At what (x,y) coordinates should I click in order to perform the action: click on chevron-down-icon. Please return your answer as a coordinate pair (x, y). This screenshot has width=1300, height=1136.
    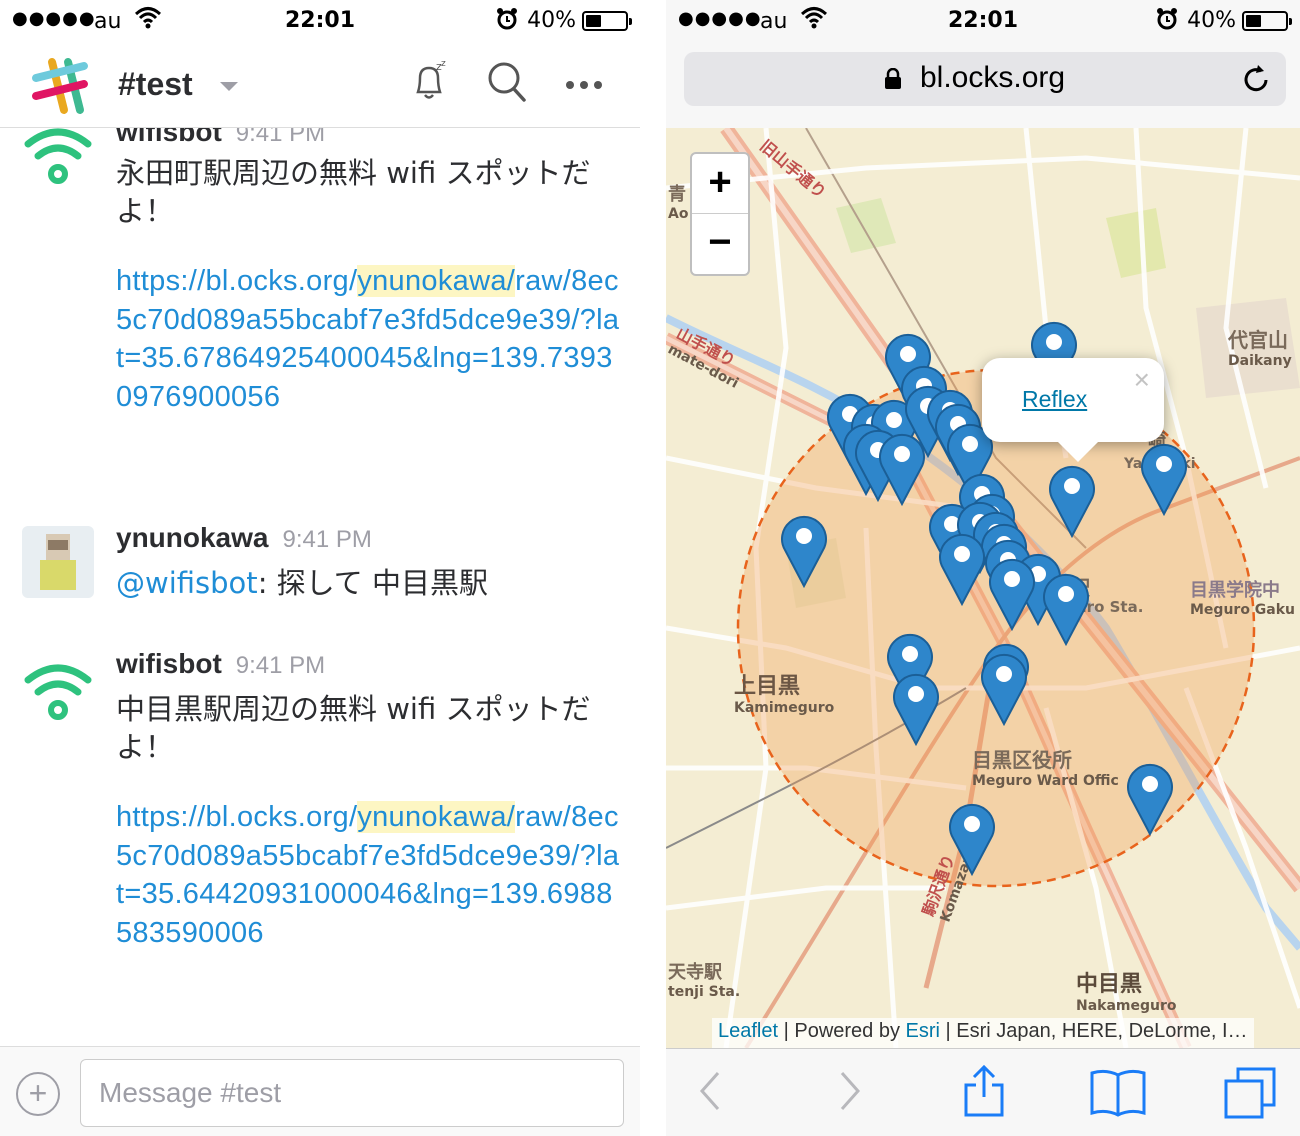
    Looking at the image, I should click on (229, 86).